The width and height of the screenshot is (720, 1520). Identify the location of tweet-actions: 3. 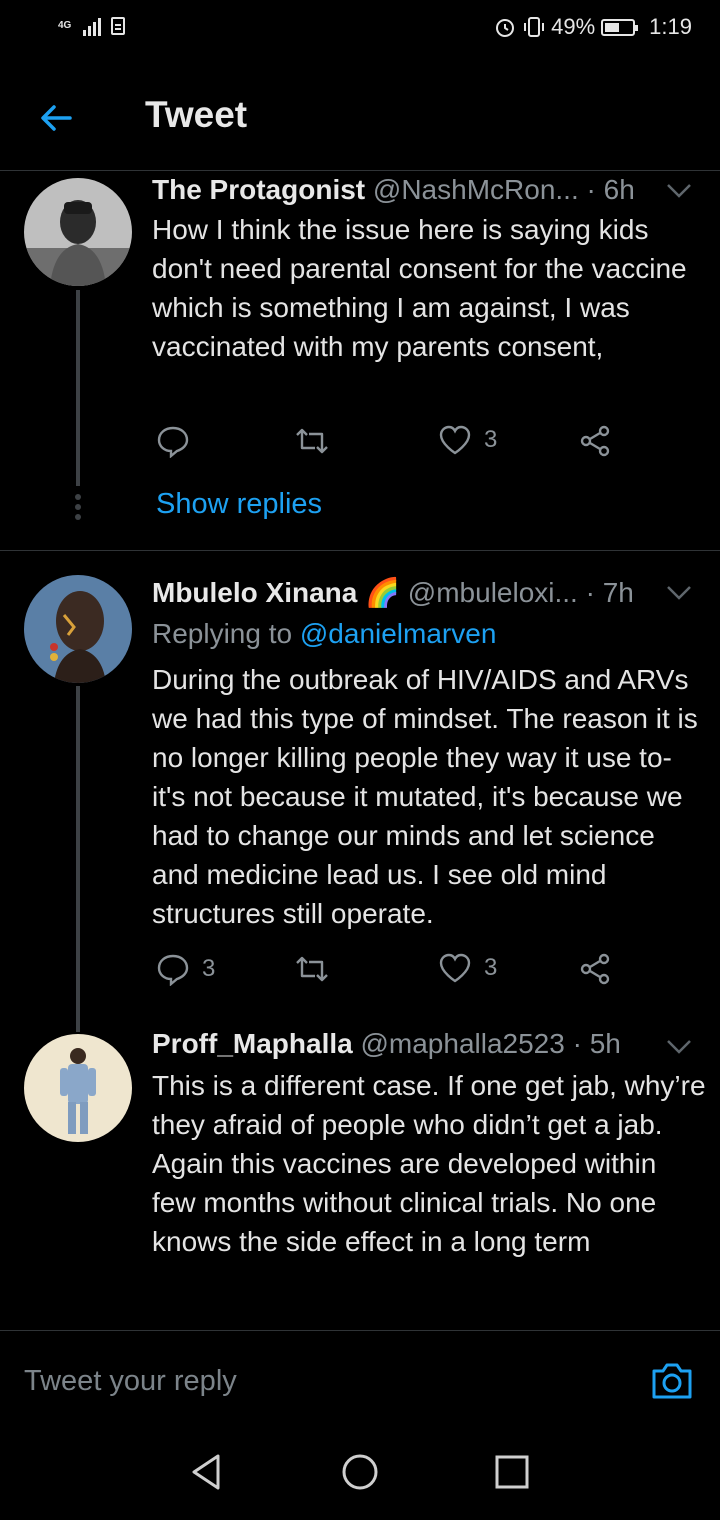
(392, 444).